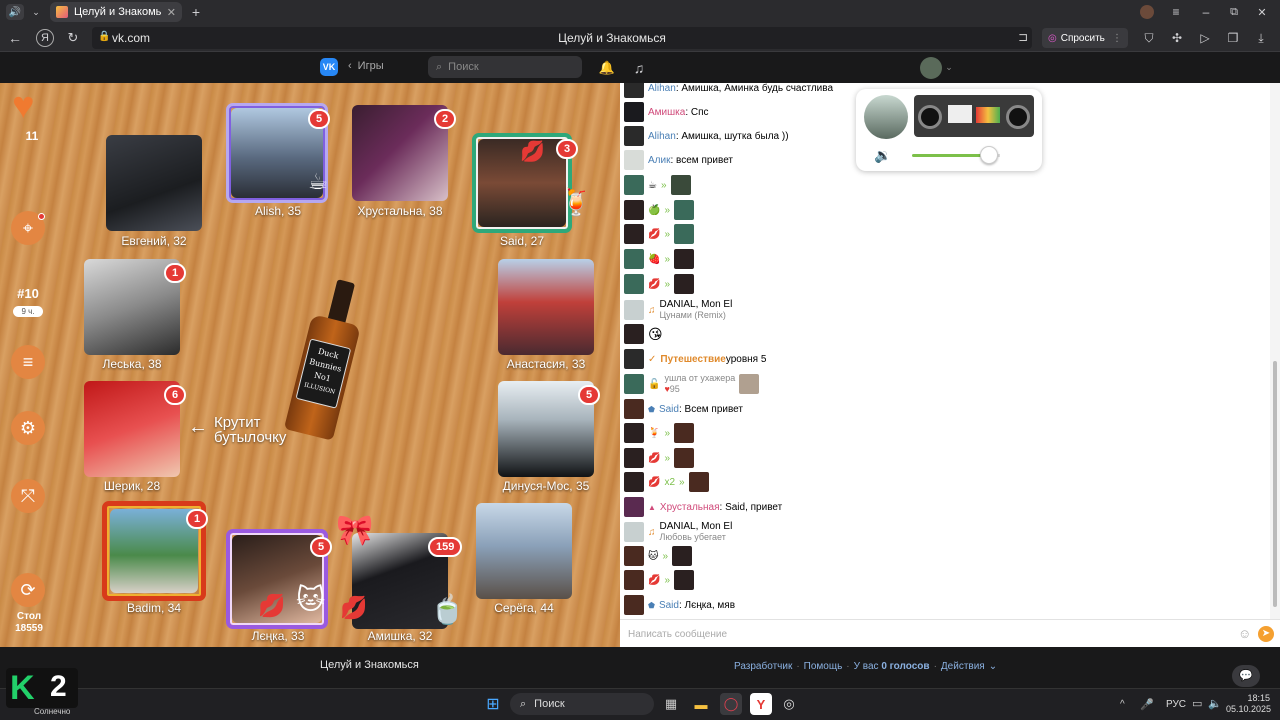 The image size is (1280, 720). I want to click on close-icon: ✕, so click(171, 12).